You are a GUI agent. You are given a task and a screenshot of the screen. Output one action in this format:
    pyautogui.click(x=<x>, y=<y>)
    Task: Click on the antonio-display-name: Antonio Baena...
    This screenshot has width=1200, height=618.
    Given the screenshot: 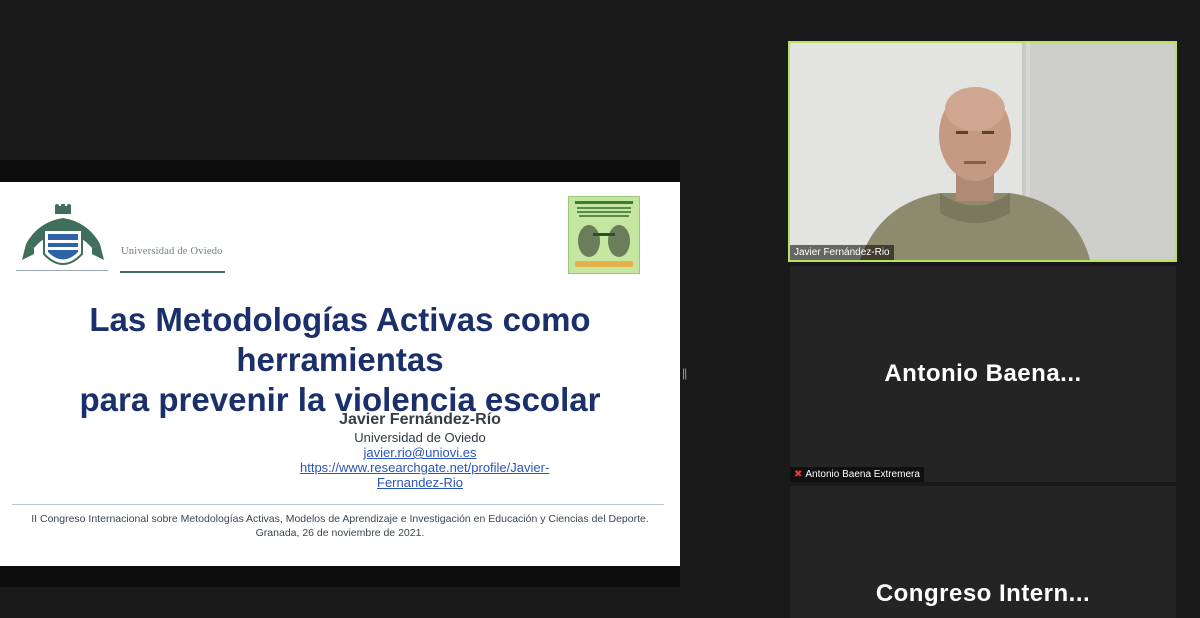 What is the action you would take?
    pyautogui.click(x=983, y=373)
    